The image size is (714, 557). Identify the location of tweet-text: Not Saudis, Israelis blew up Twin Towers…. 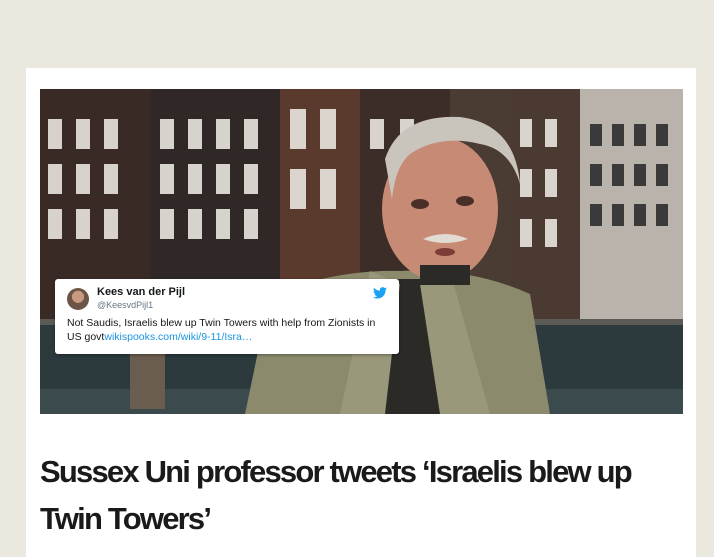
(229, 330).